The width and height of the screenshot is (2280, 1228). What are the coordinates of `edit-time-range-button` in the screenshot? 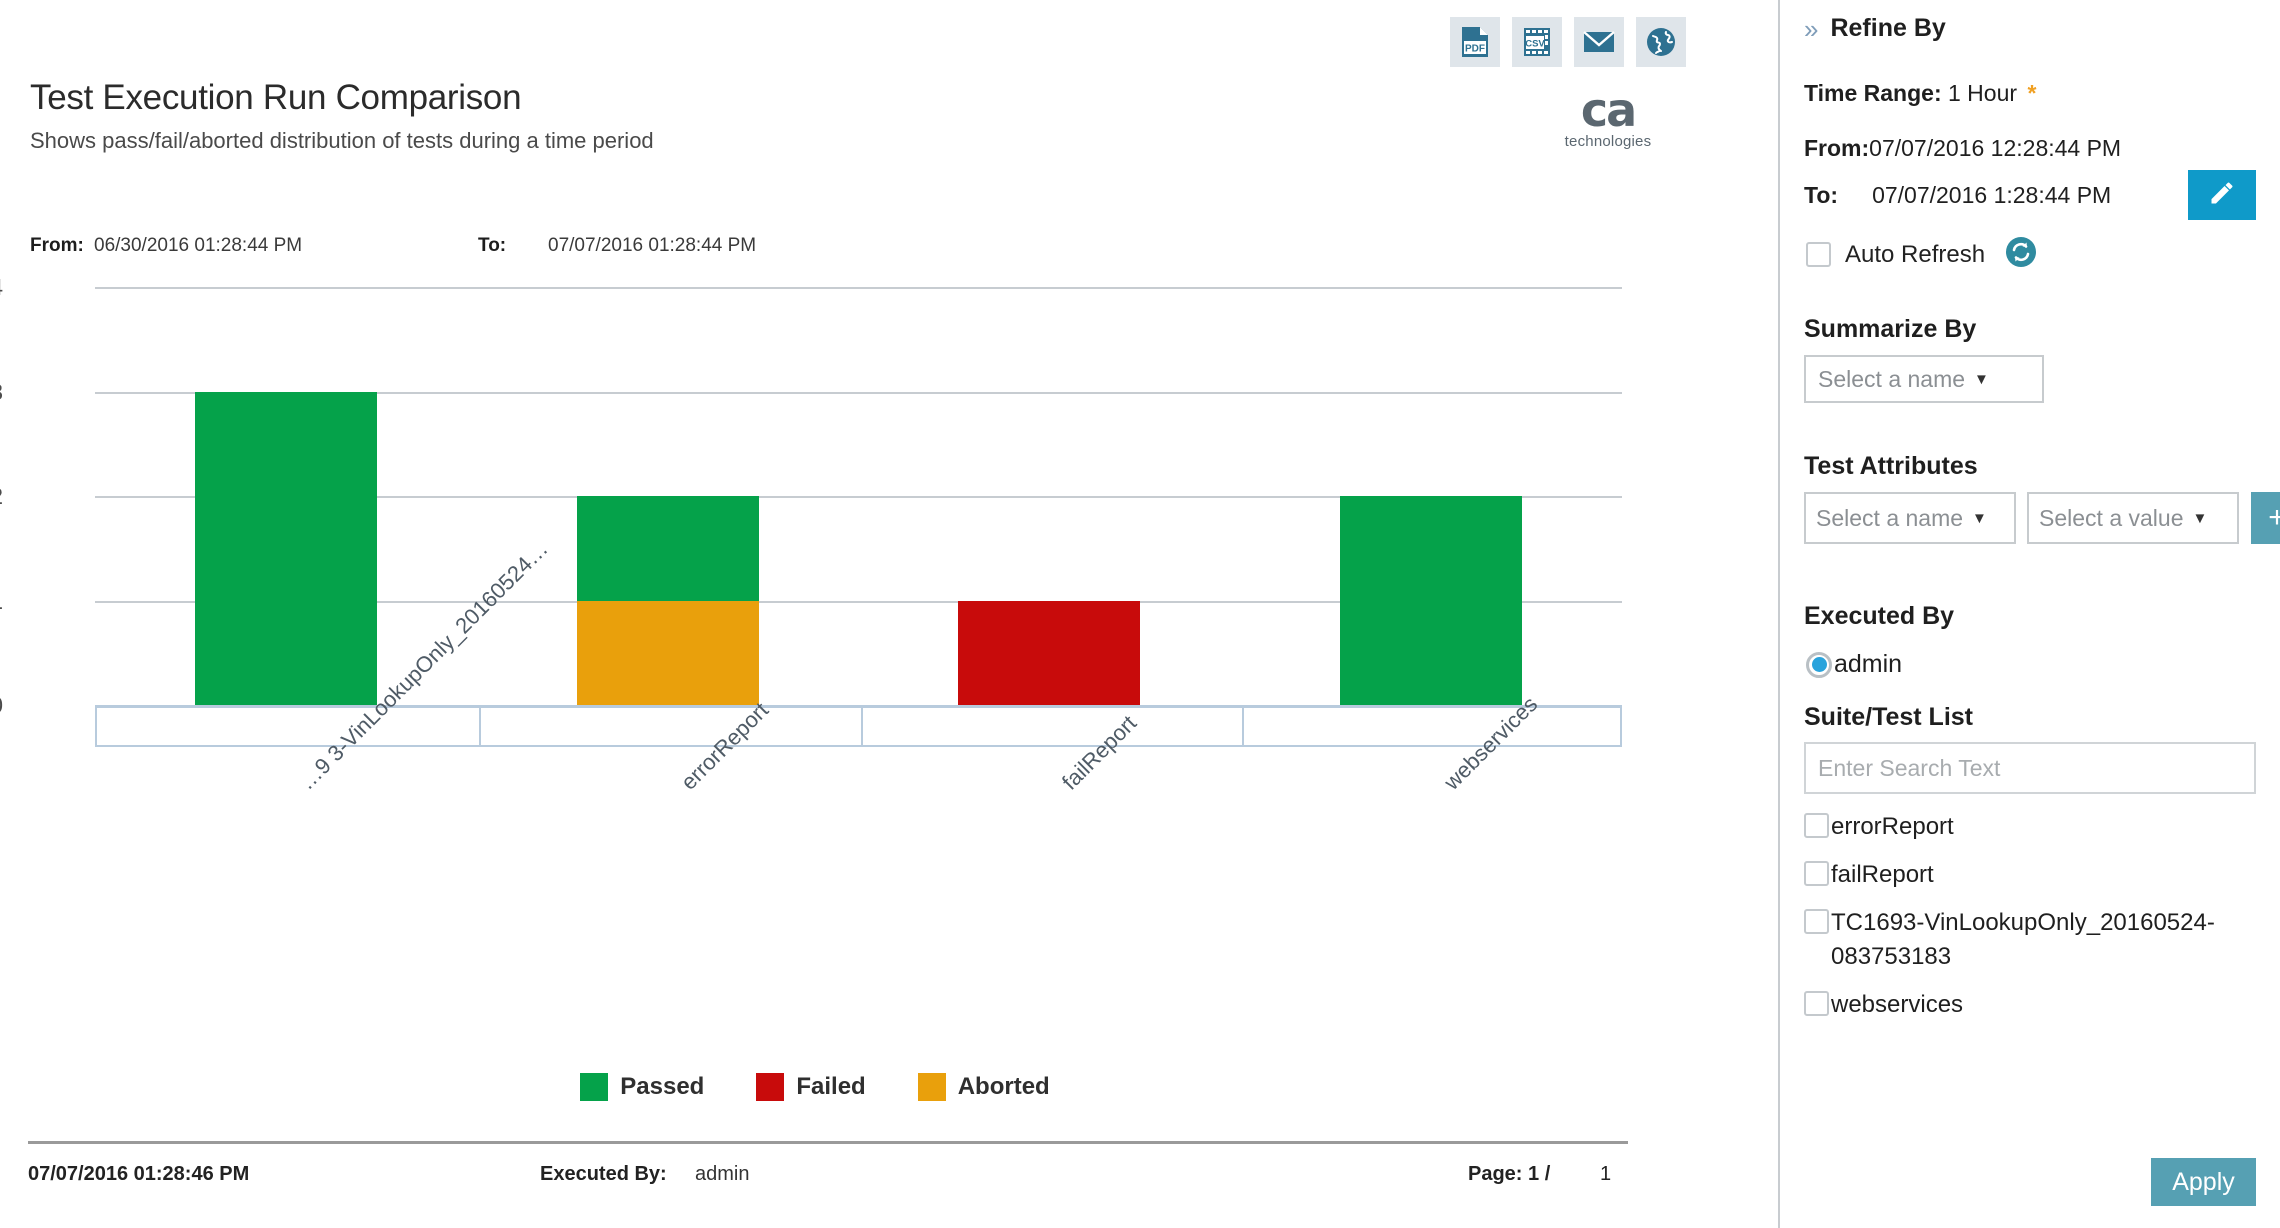 It's located at (2222, 195).